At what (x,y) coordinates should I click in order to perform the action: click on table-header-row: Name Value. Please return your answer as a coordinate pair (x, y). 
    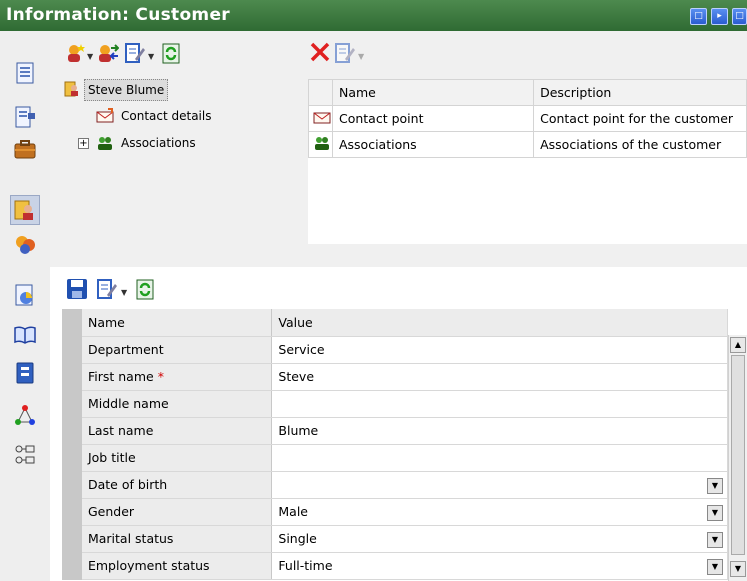
    Looking at the image, I should click on (395, 323).